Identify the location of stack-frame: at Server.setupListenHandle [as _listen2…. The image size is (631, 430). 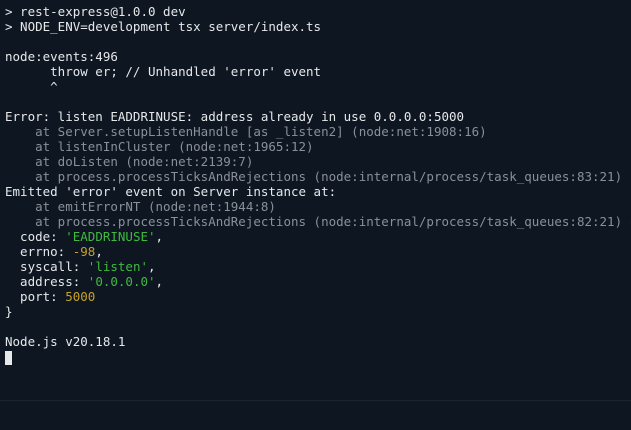
(246, 131).